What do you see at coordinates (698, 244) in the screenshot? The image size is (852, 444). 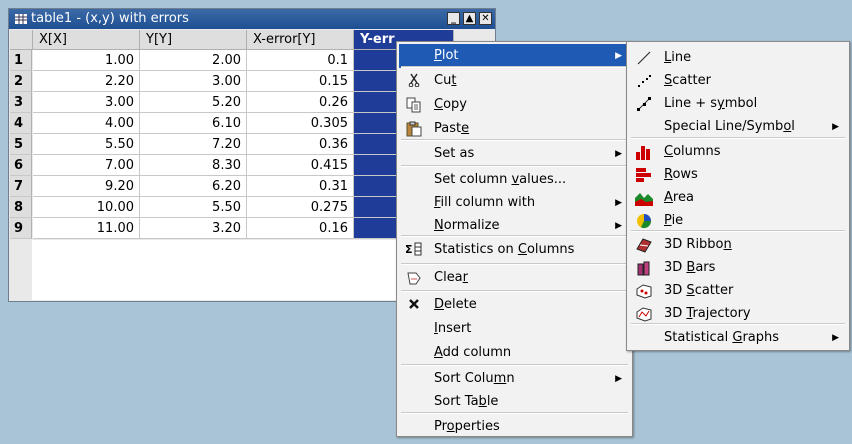 I see `menu-item-label: 3D Ribbon` at bounding box center [698, 244].